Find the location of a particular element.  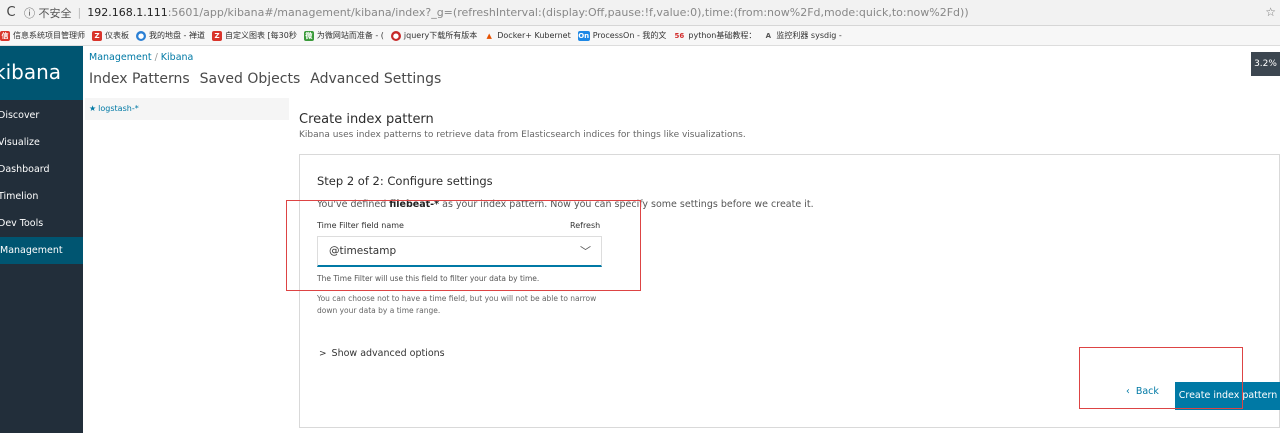

bookmark-label: 监控利器 sysdig - is located at coordinates (809, 35).